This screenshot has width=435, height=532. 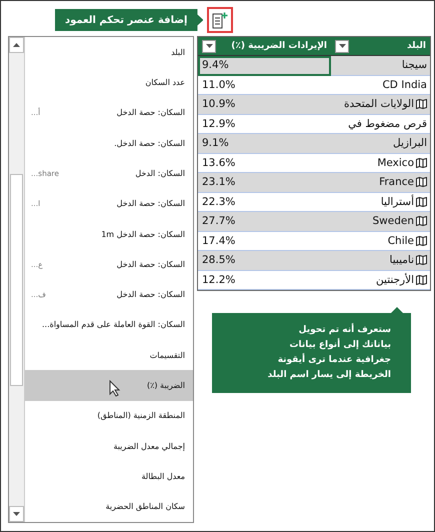 What do you see at coordinates (109, 446) in the screenshot?
I see `field-list-item: إجمالي معدل الضريبة` at bounding box center [109, 446].